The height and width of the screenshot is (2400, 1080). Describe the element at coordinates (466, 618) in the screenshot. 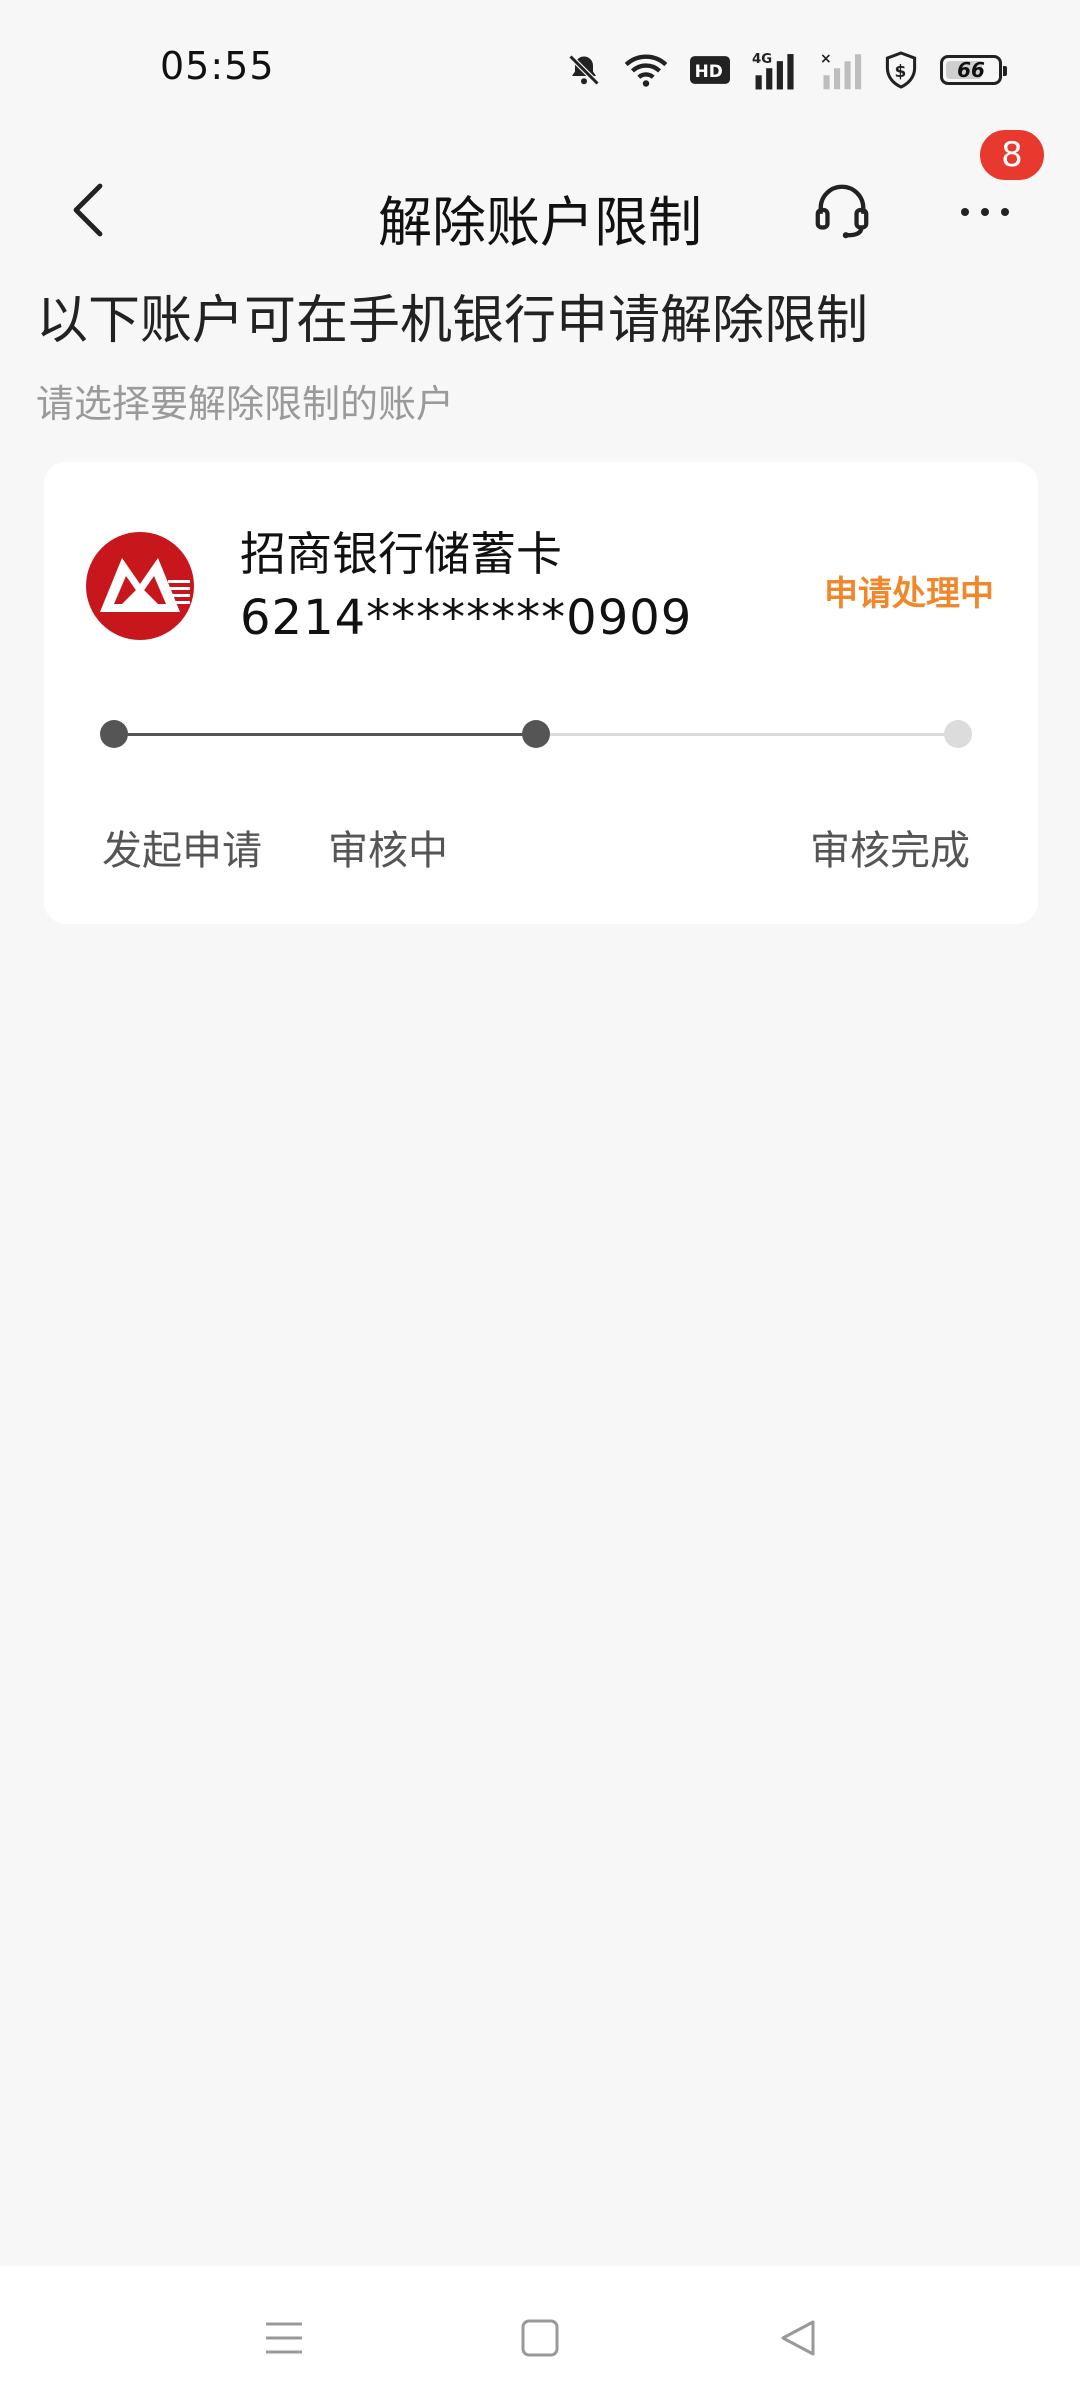

I see `card-number: 6214********0909` at that location.